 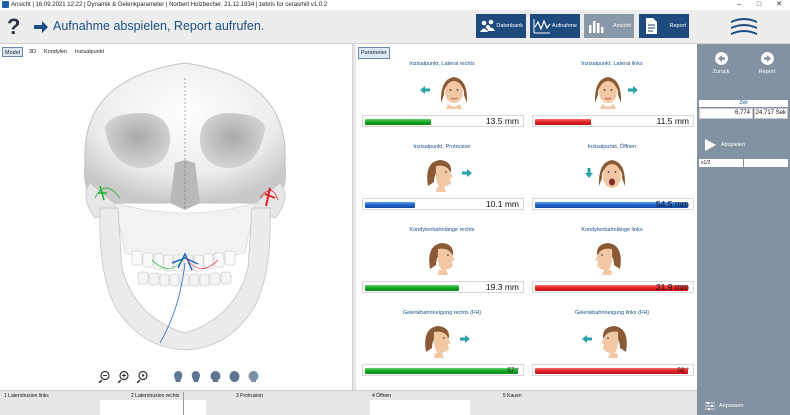 I want to click on face-open-mouth-icon, so click(x=612, y=174).